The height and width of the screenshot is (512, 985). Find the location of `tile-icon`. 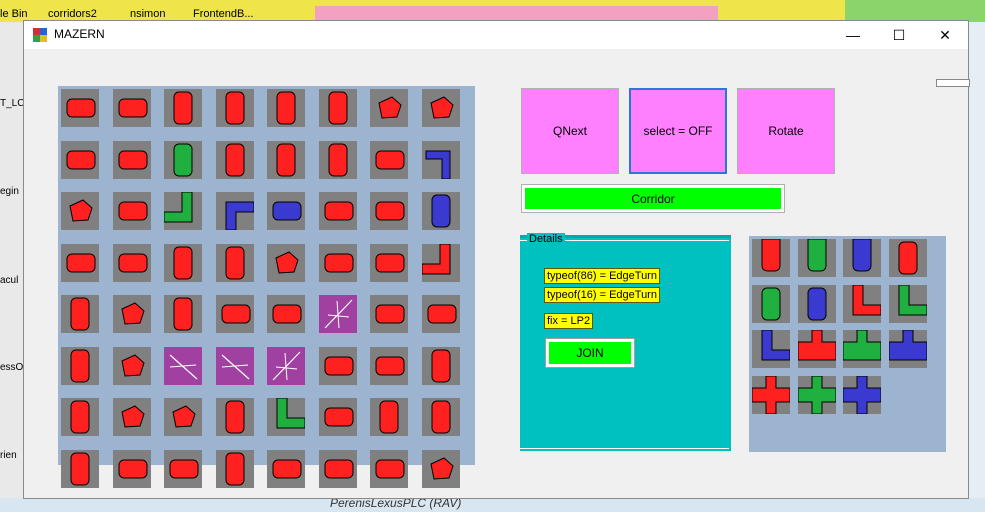

tile-icon is located at coordinates (234, 108).